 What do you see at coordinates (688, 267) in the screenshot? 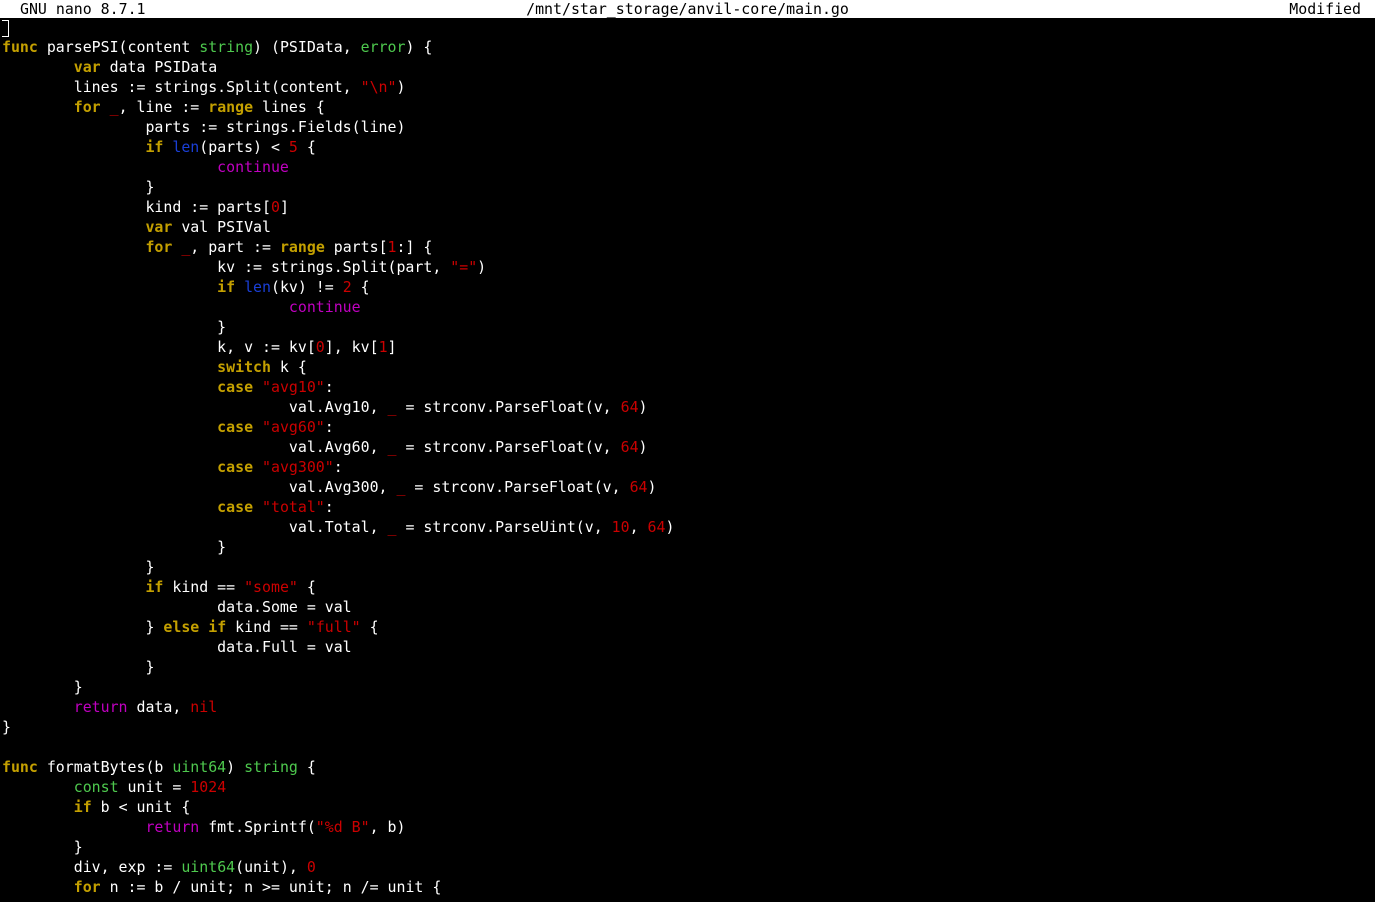
I see `code-line: kv := strings.Split(part, "=")` at bounding box center [688, 267].